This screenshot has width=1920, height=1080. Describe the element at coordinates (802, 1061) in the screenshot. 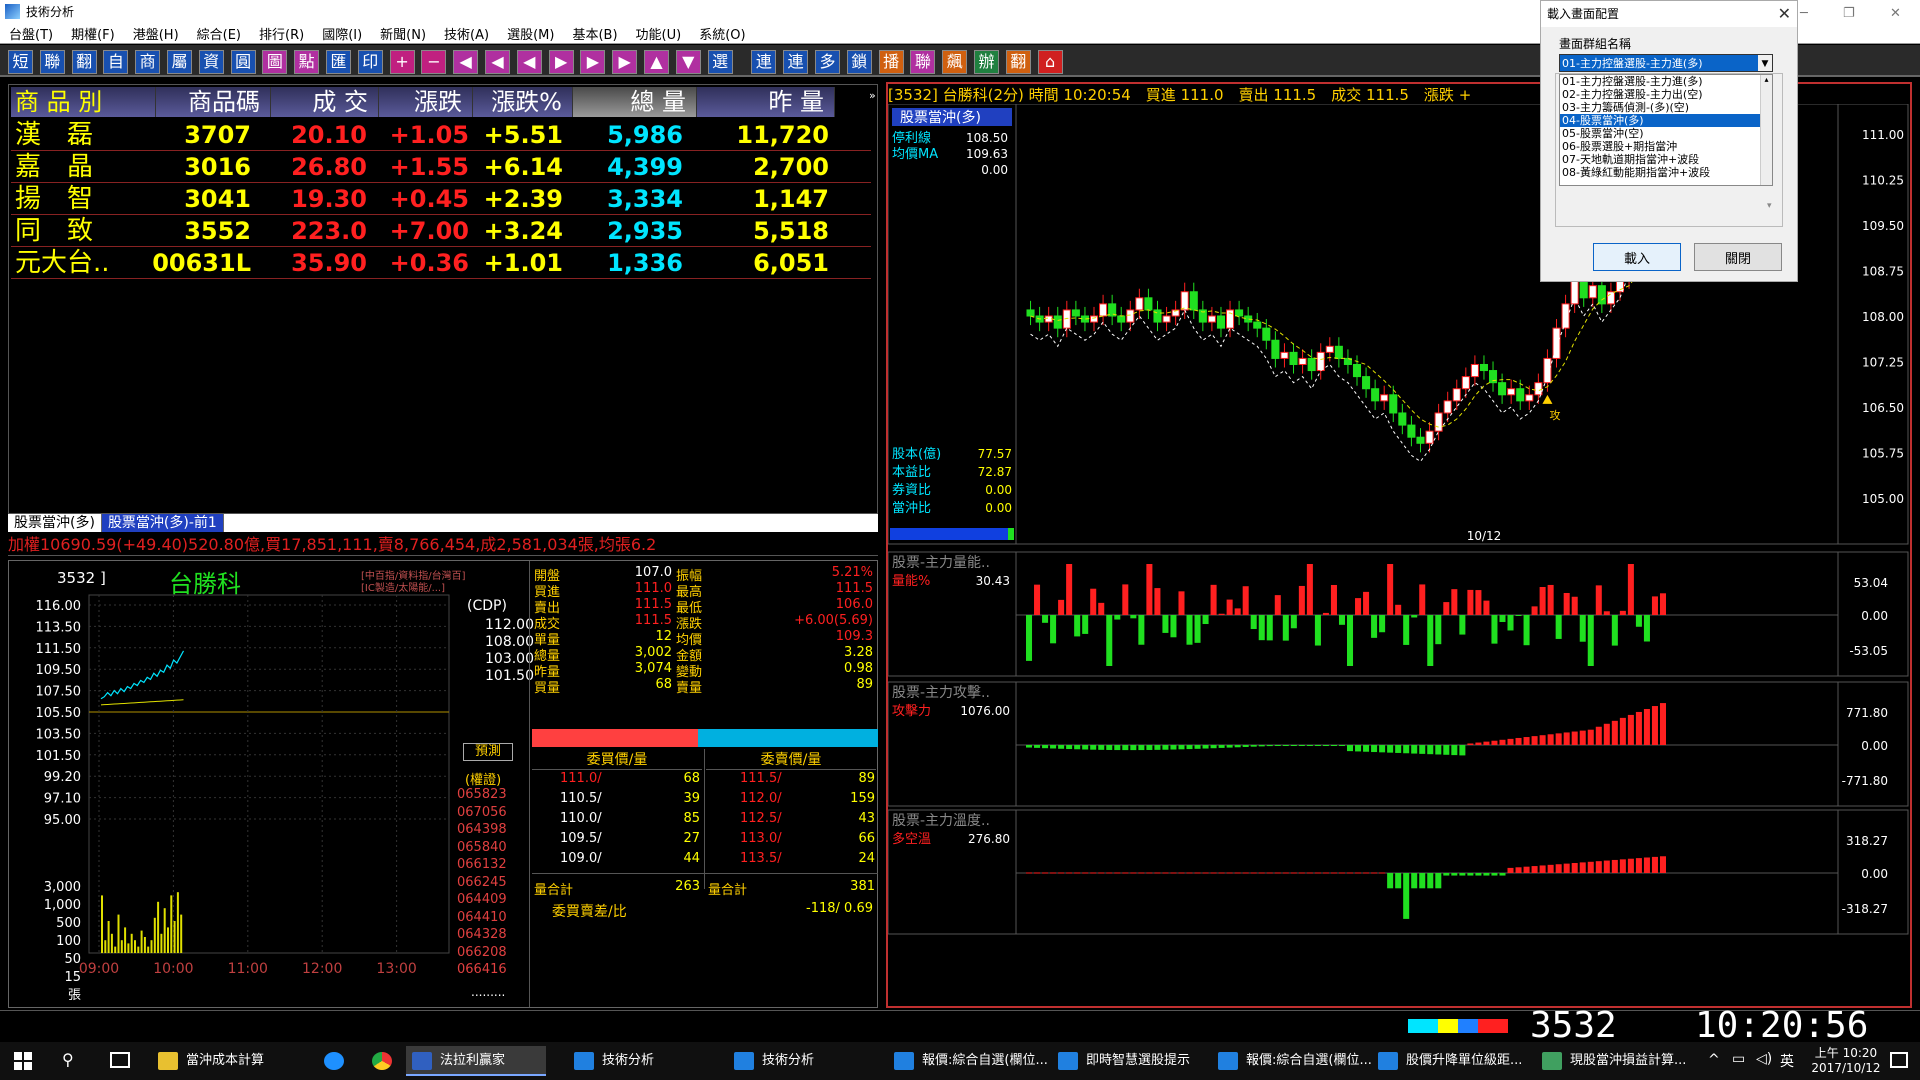

I see `taskbar-app-3: 技術分析` at that location.